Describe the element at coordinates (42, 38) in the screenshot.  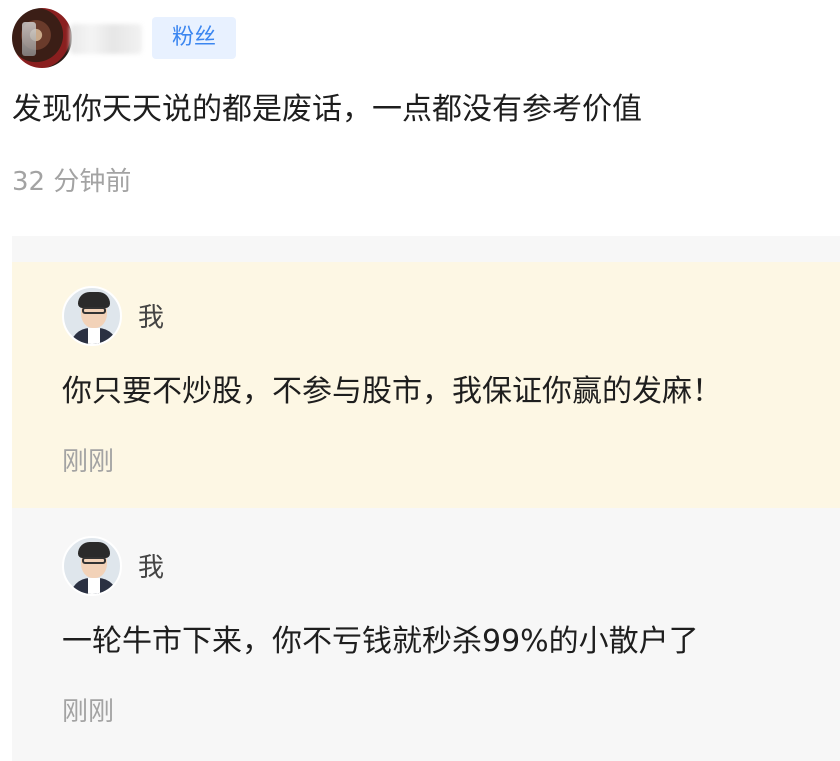
I see `commenter-avatar` at that location.